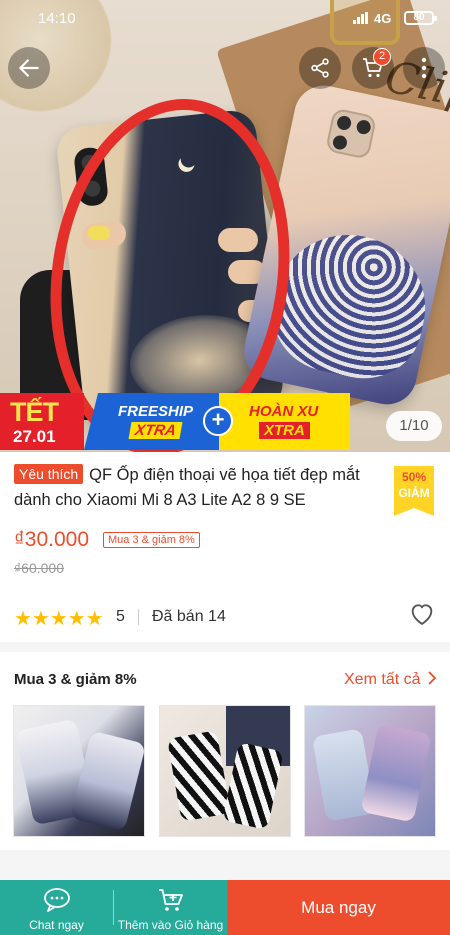 This screenshot has width=450, height=935. I want to click on add-to-cart-button: Thêm vào Giỏ hàng, so click(170, 907).